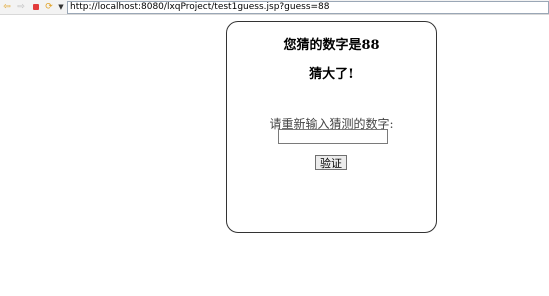 The image size is (549, 296). Describe the element at coordinates (49, 7) in the screenshot. I see `refresh-icon: ⟳` at that location.